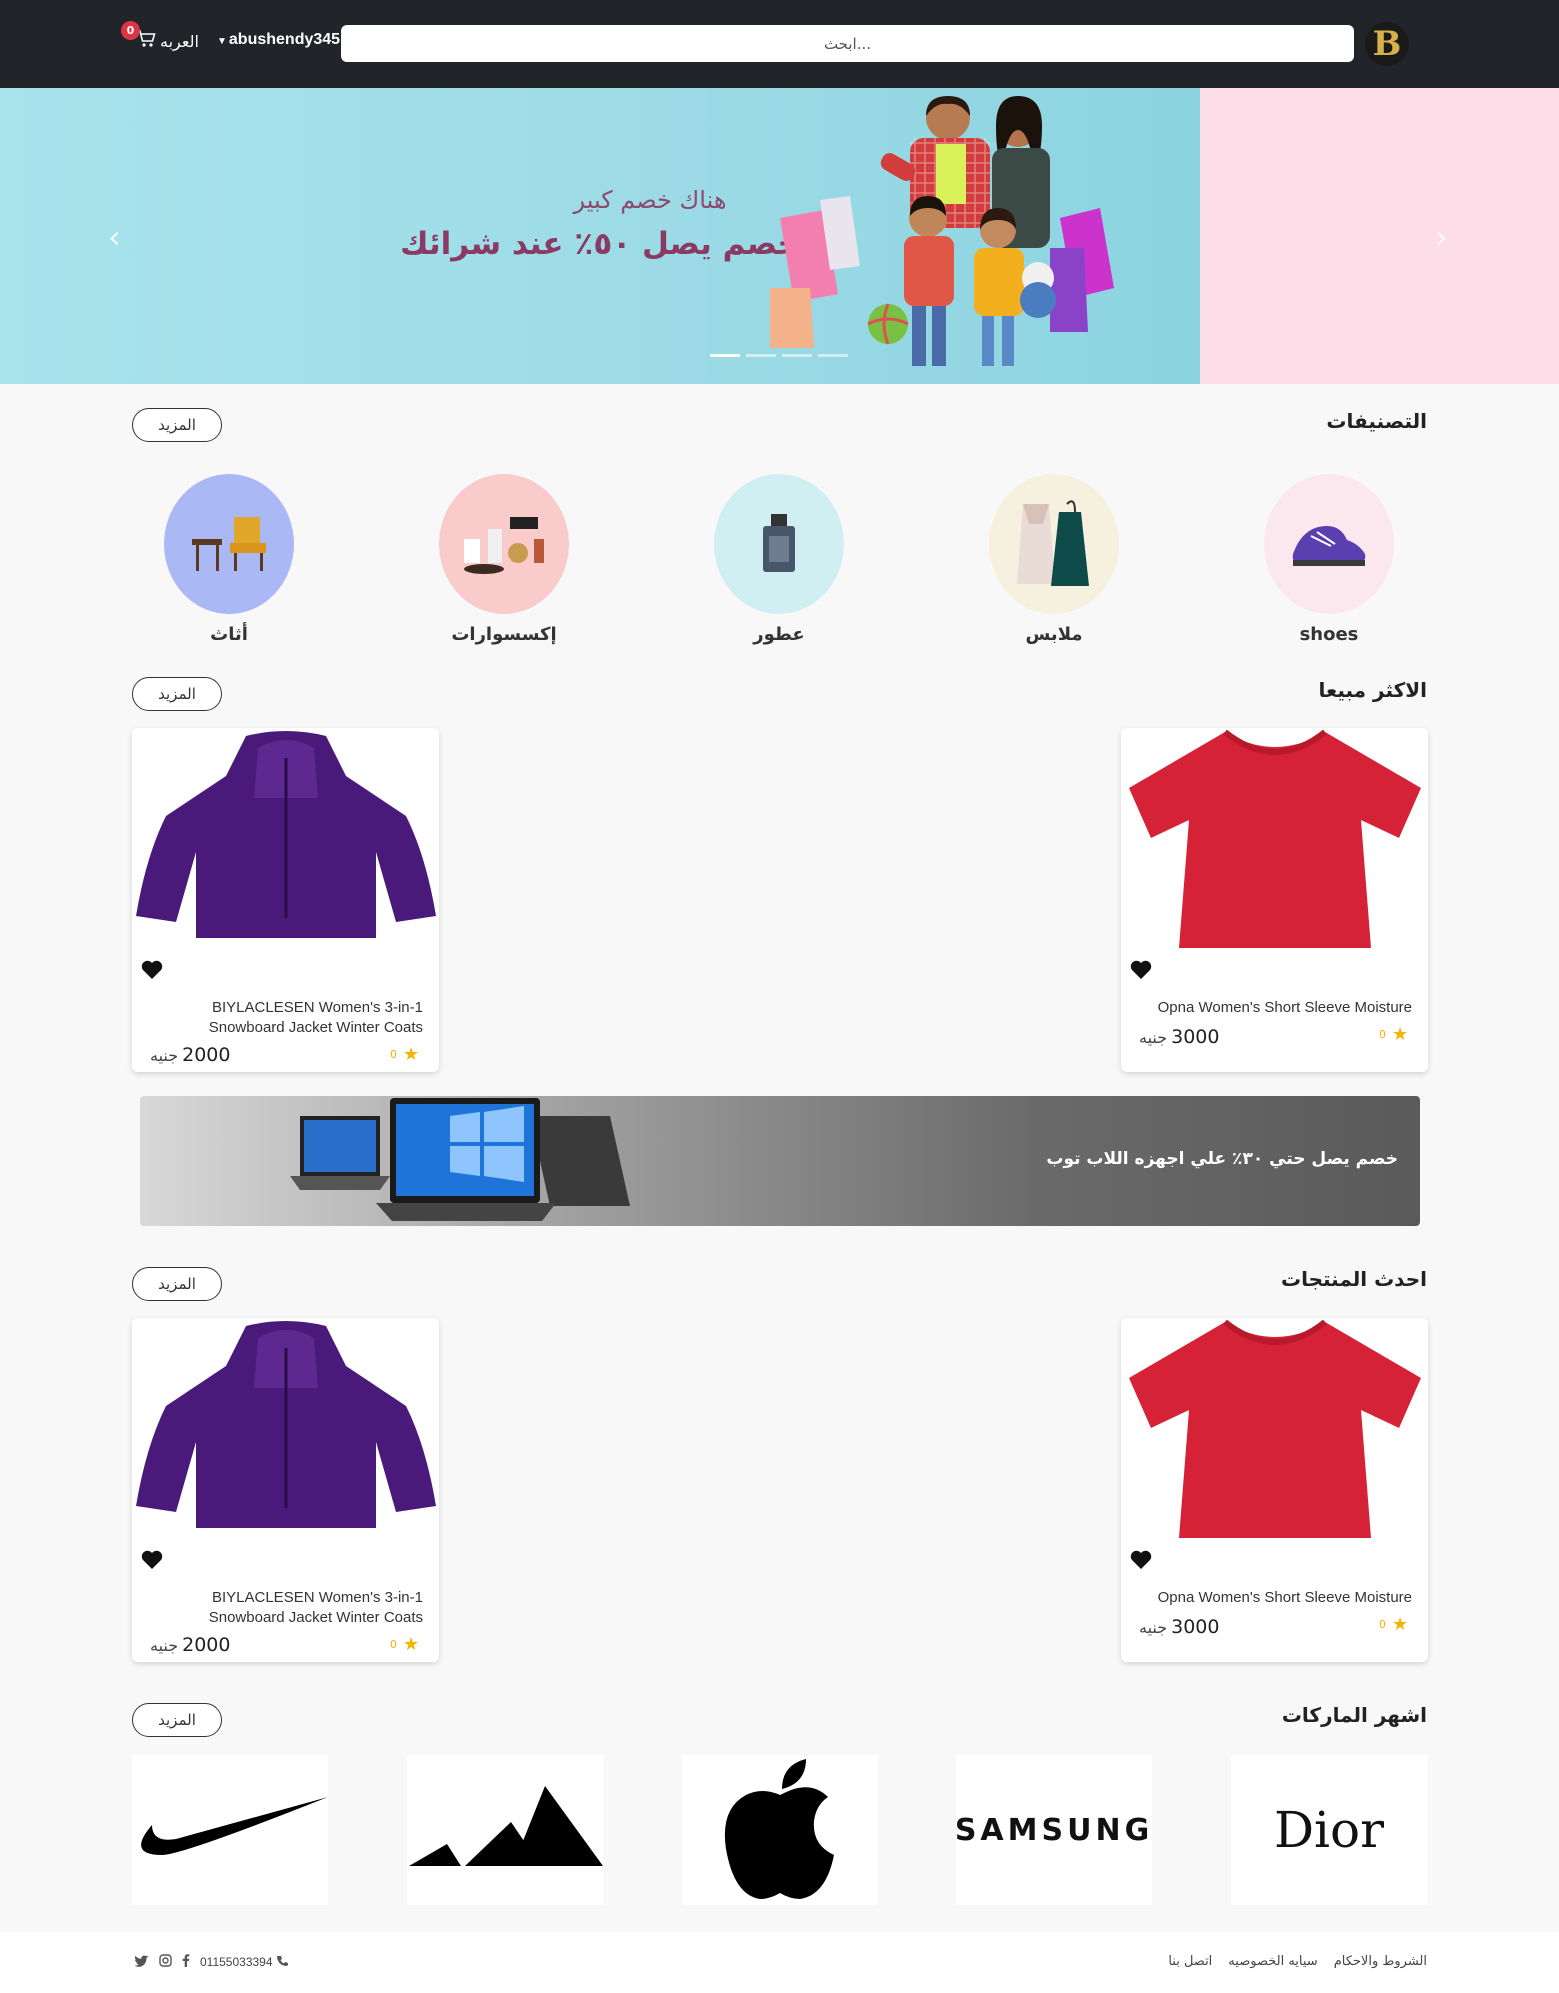  I want to click on brand-nike, so click(230, 1830).